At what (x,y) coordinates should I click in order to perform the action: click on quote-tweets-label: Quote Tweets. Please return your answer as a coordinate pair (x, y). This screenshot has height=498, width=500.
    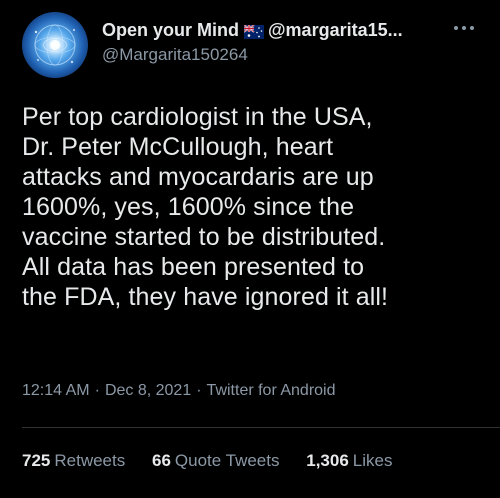
    Looking at the image, I should click on (227, 460).